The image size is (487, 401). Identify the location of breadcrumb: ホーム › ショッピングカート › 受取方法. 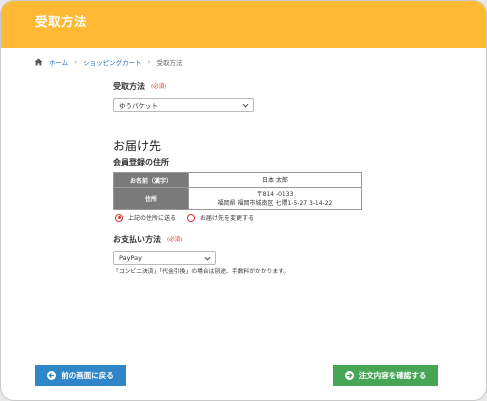
(108, 62).